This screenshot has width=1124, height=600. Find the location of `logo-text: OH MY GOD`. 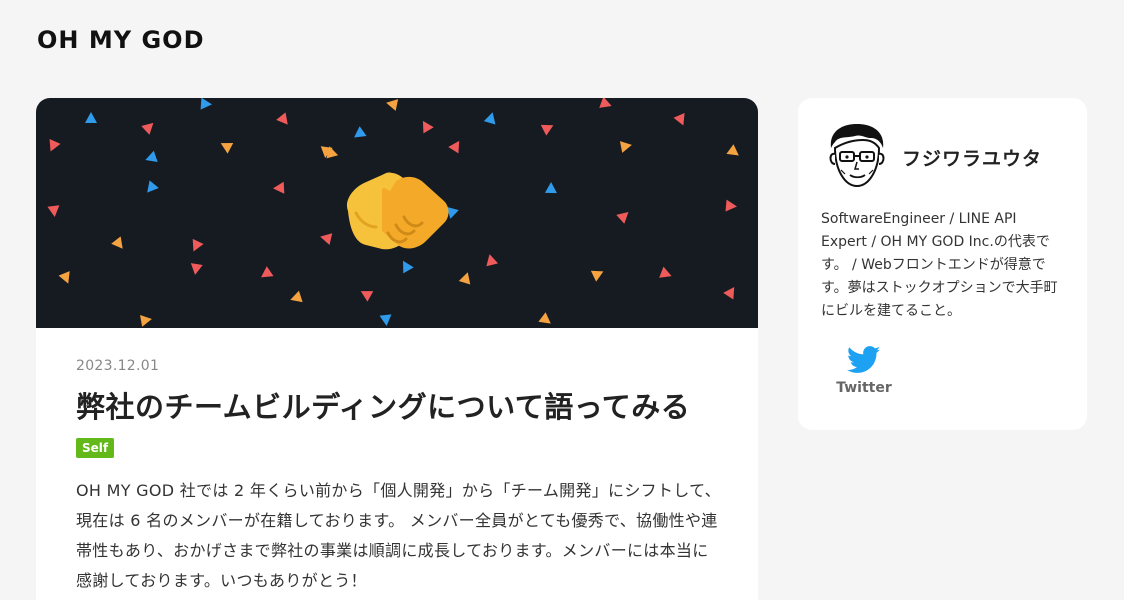

logo-text: OH MY GOD is located at coordinates (121, 40).